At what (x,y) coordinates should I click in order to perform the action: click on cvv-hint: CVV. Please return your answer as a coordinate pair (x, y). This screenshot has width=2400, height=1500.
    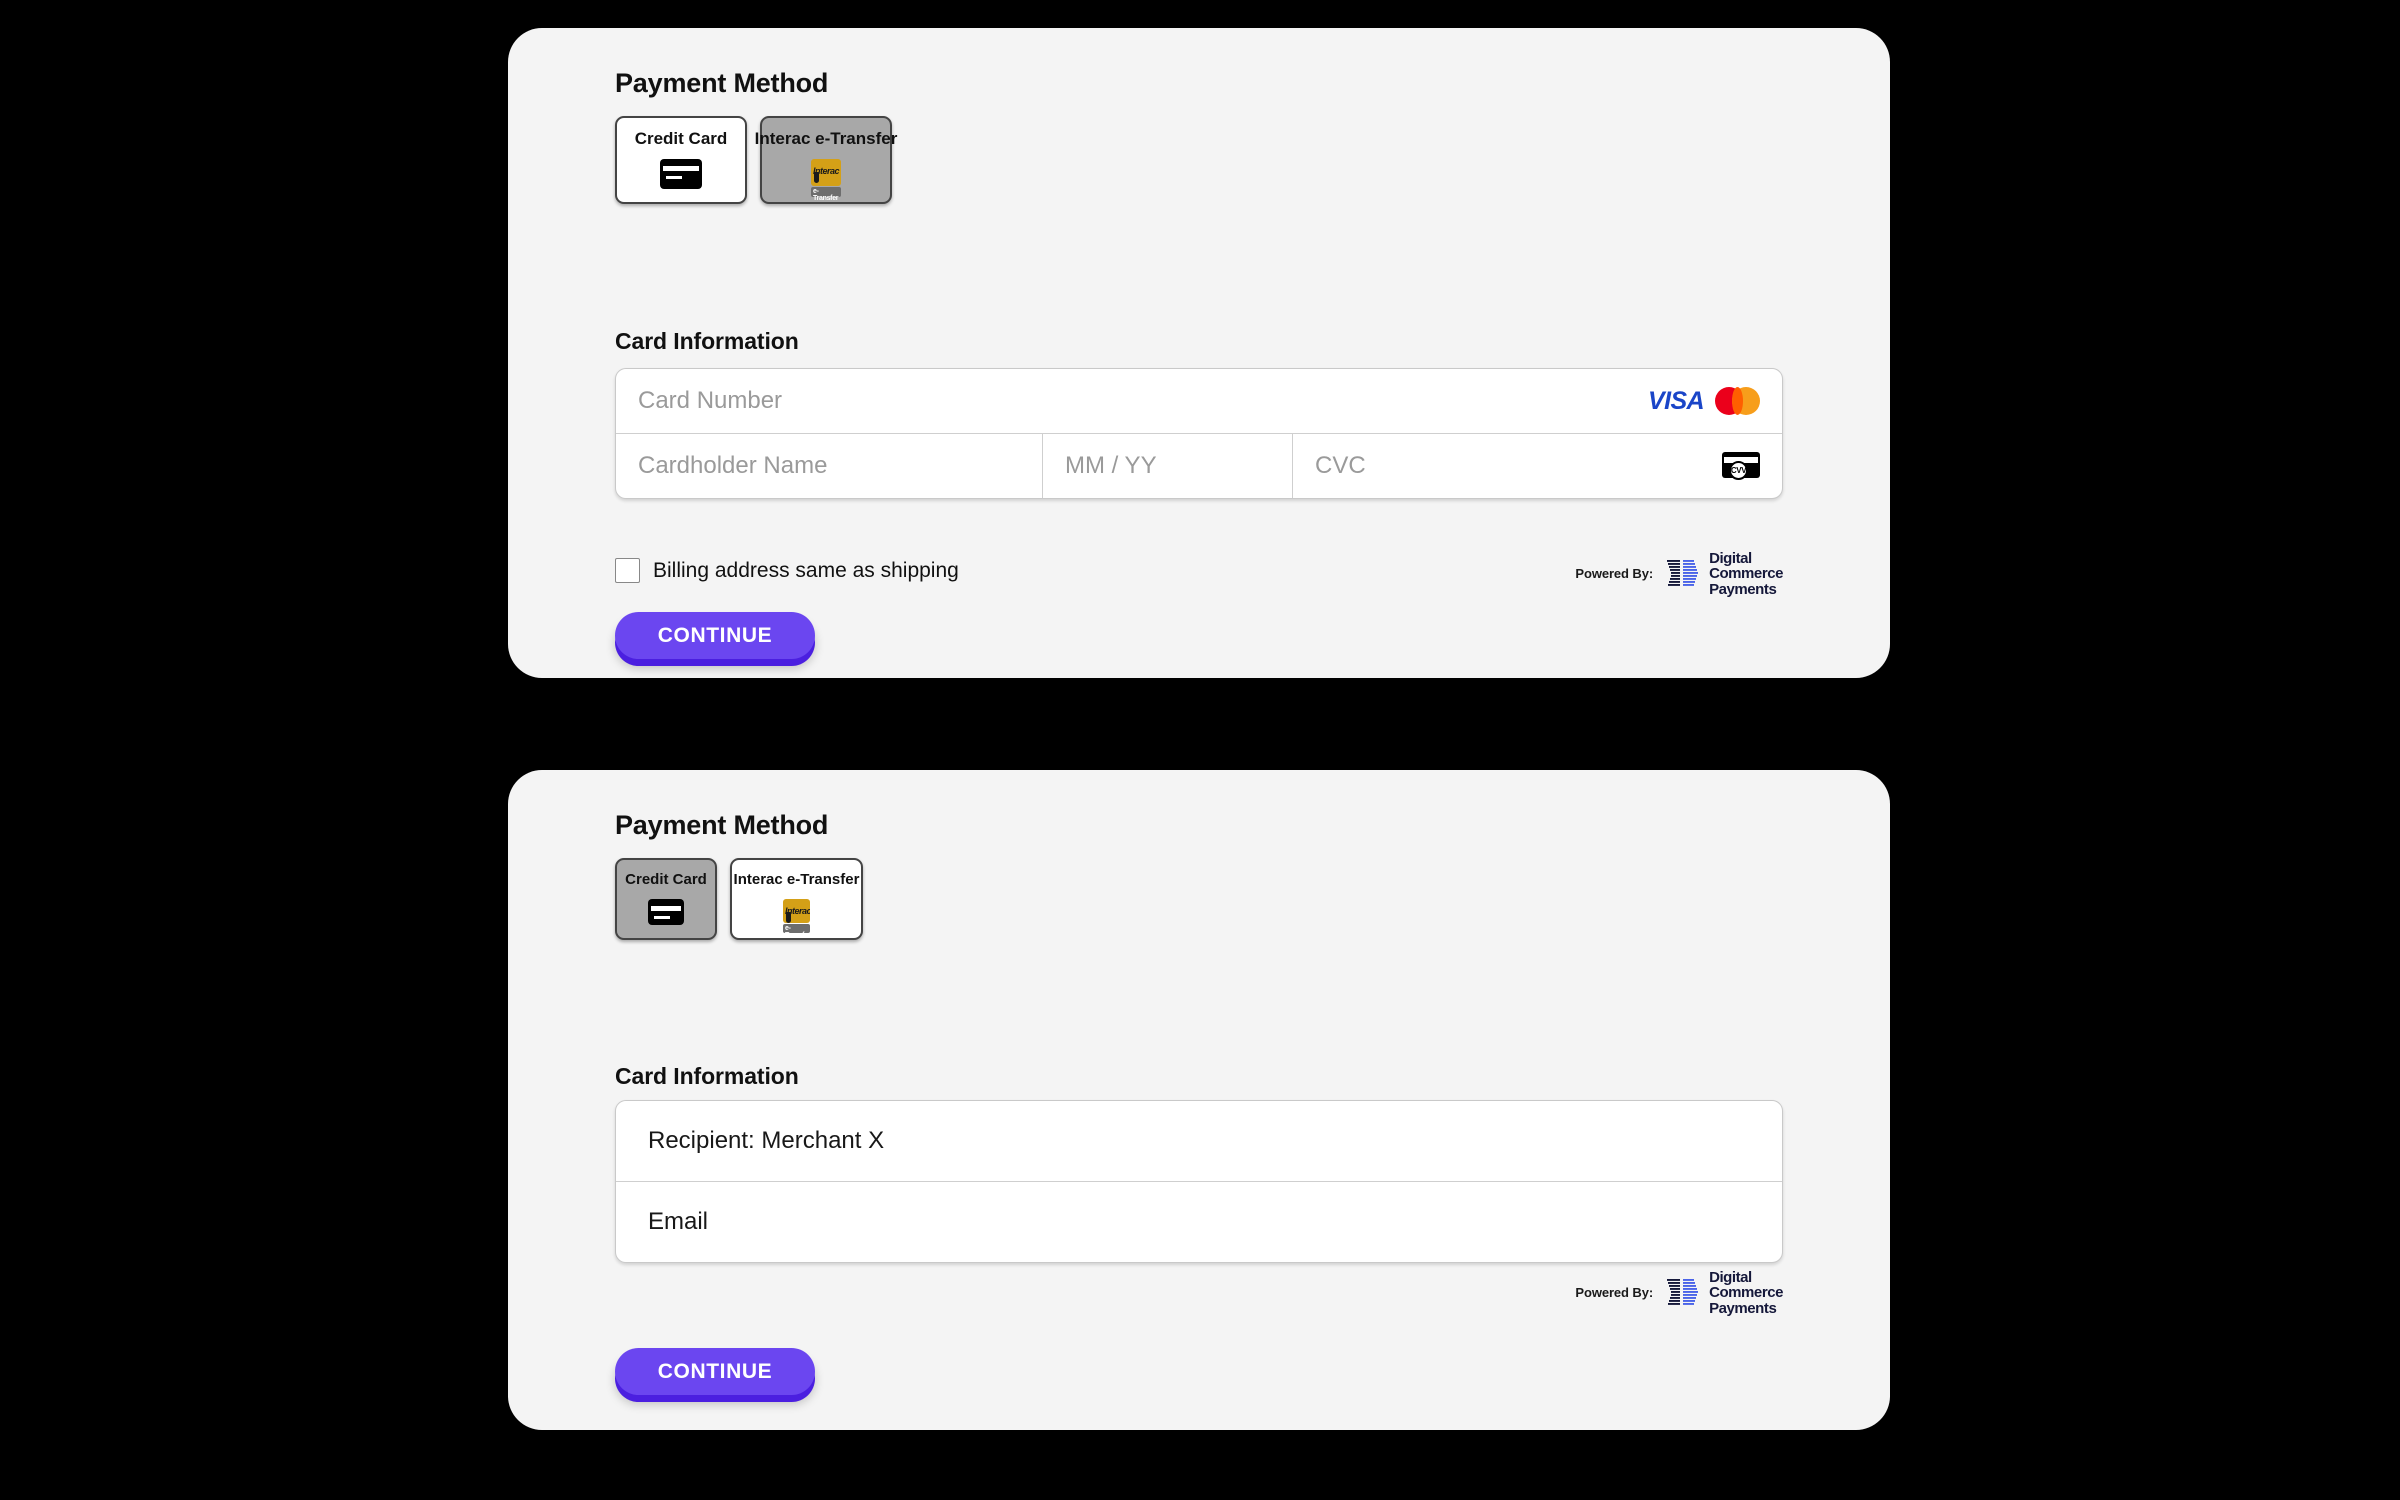
    Looking at the image, I should click on (1736, 466).